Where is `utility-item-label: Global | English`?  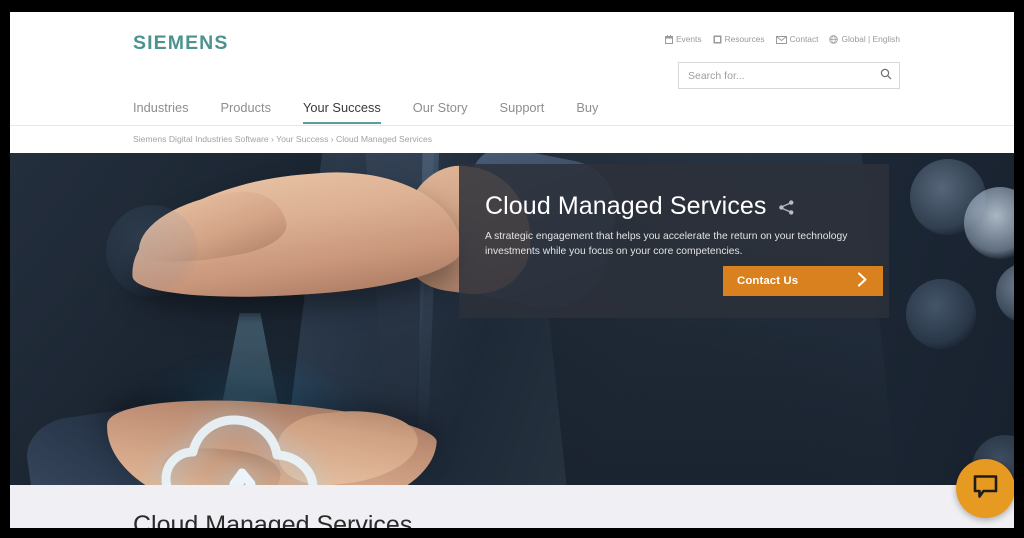 utility-item-label: Global | English is located at coordinates (870, 39).